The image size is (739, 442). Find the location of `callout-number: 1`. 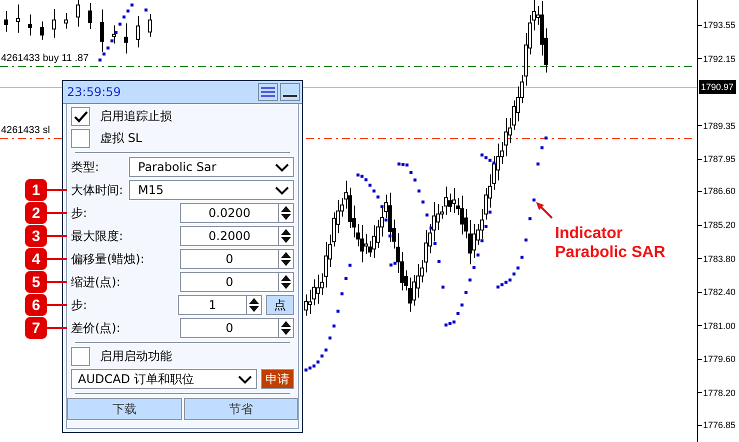

callout-number: 1 is located at coordinates (36, 190).